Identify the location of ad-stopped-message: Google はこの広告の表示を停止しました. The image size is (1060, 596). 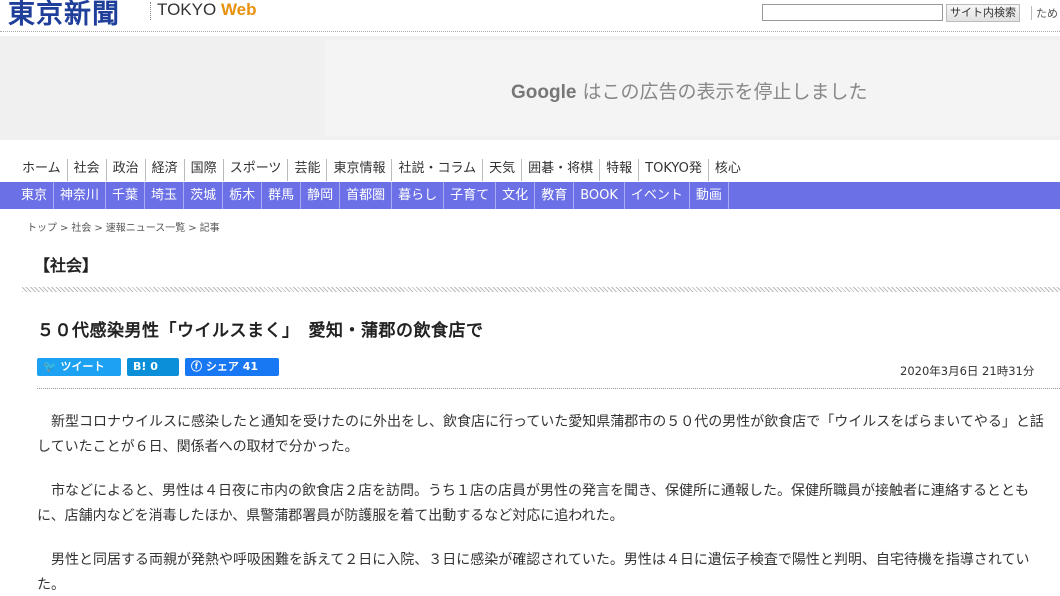
(689, 90).